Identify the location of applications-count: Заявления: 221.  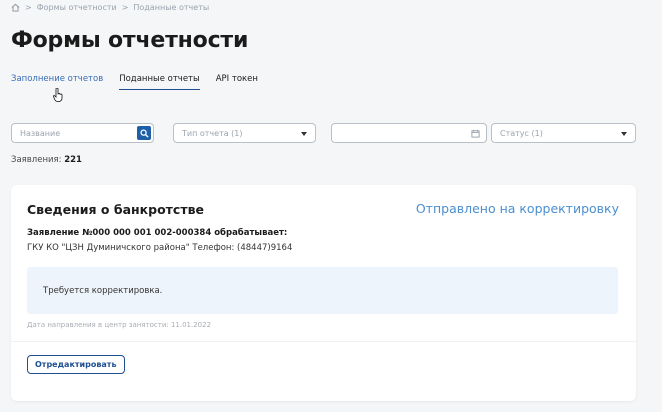
(46, 160).